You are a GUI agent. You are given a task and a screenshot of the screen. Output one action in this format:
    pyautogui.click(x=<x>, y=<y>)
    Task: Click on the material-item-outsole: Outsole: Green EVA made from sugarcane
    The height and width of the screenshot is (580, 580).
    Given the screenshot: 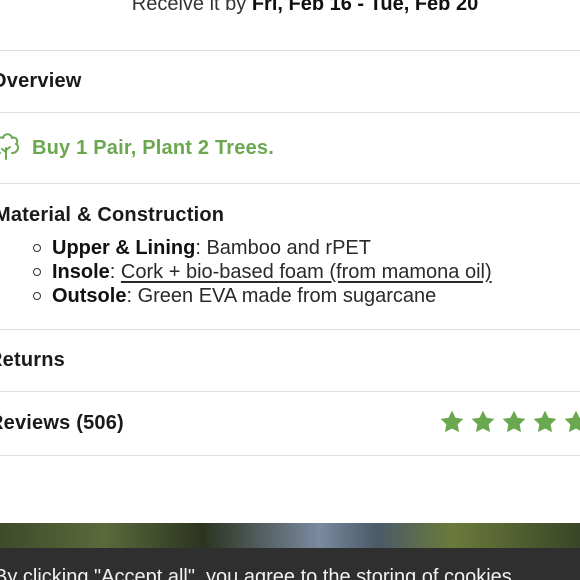 What is the action you would take?
    pyautogui.click(x=261, y=296)
    